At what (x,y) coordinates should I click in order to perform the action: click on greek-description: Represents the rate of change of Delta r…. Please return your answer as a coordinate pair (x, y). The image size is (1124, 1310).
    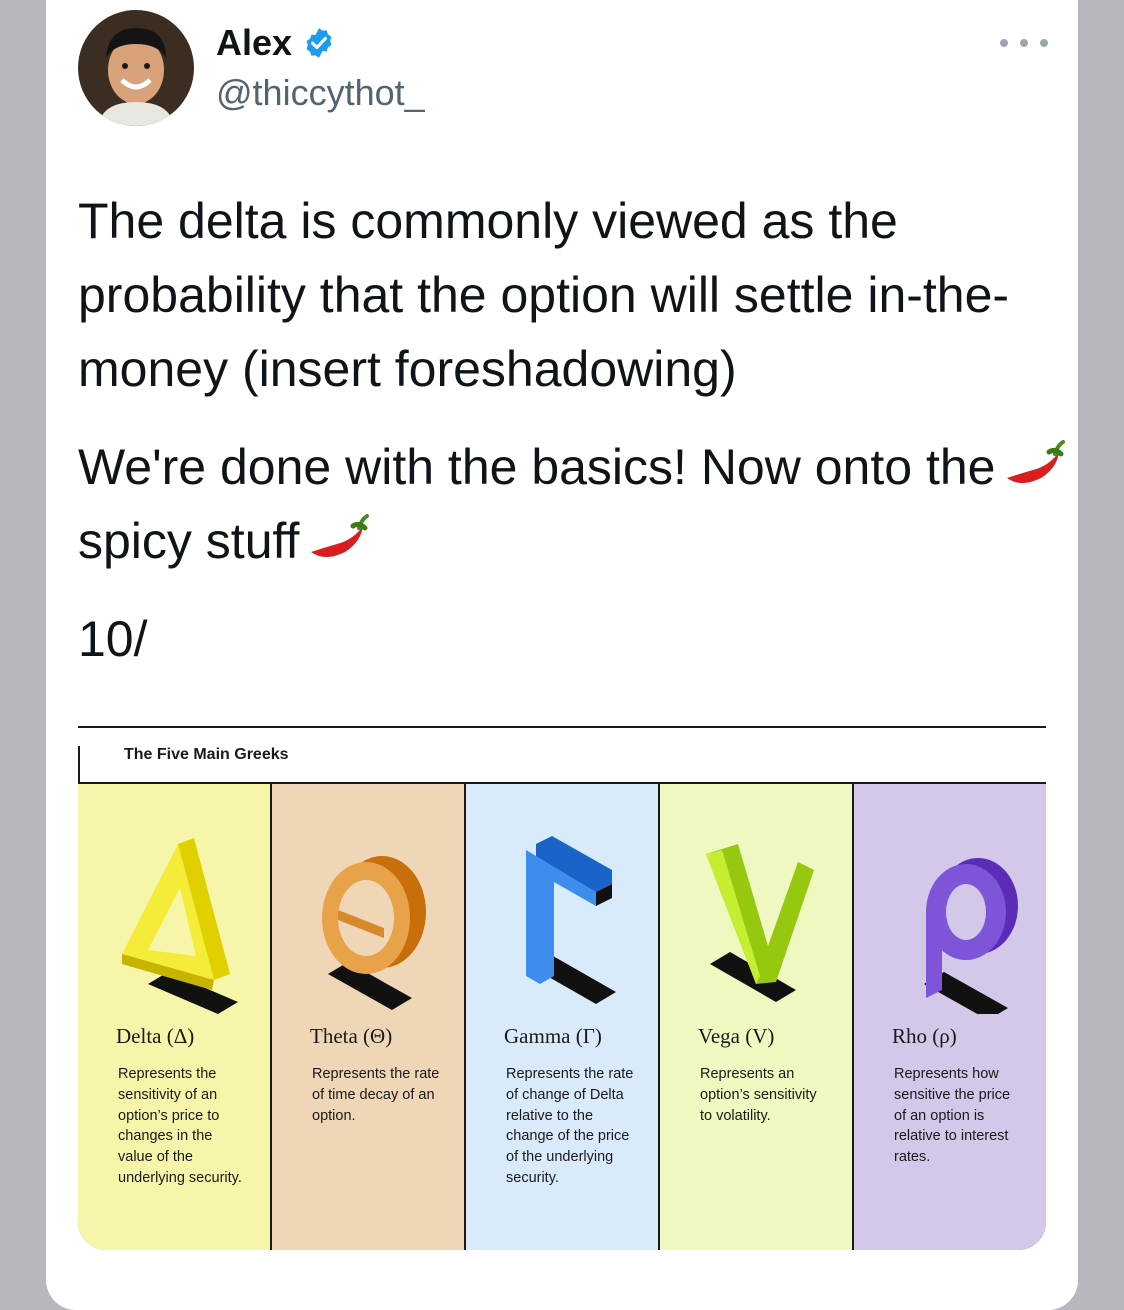
    Looking at the image, I should click on (570, 1126).